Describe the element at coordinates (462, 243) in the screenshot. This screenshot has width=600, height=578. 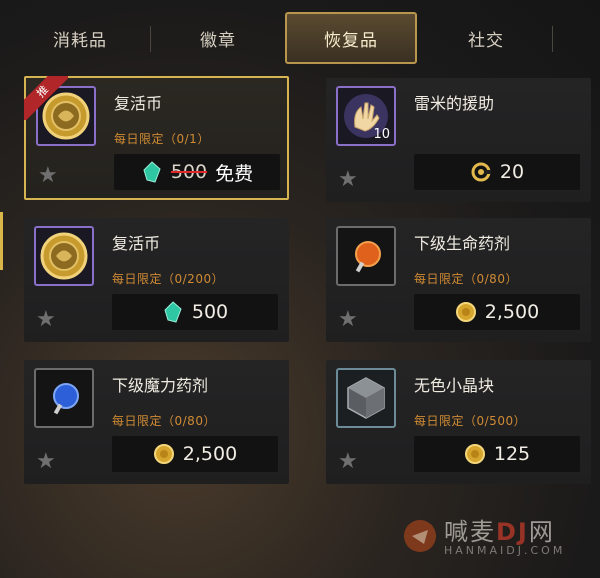
I see `item-name: 下级生命药剂` at that location.